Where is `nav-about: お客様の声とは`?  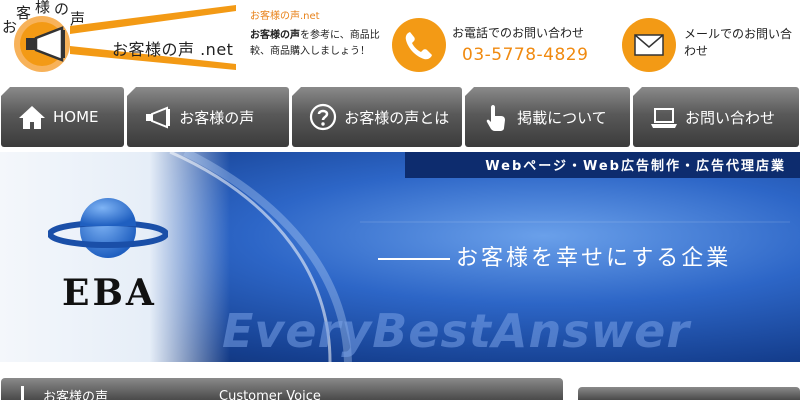
nav-about: お客様の声とは is located at coordinates (377, 117).